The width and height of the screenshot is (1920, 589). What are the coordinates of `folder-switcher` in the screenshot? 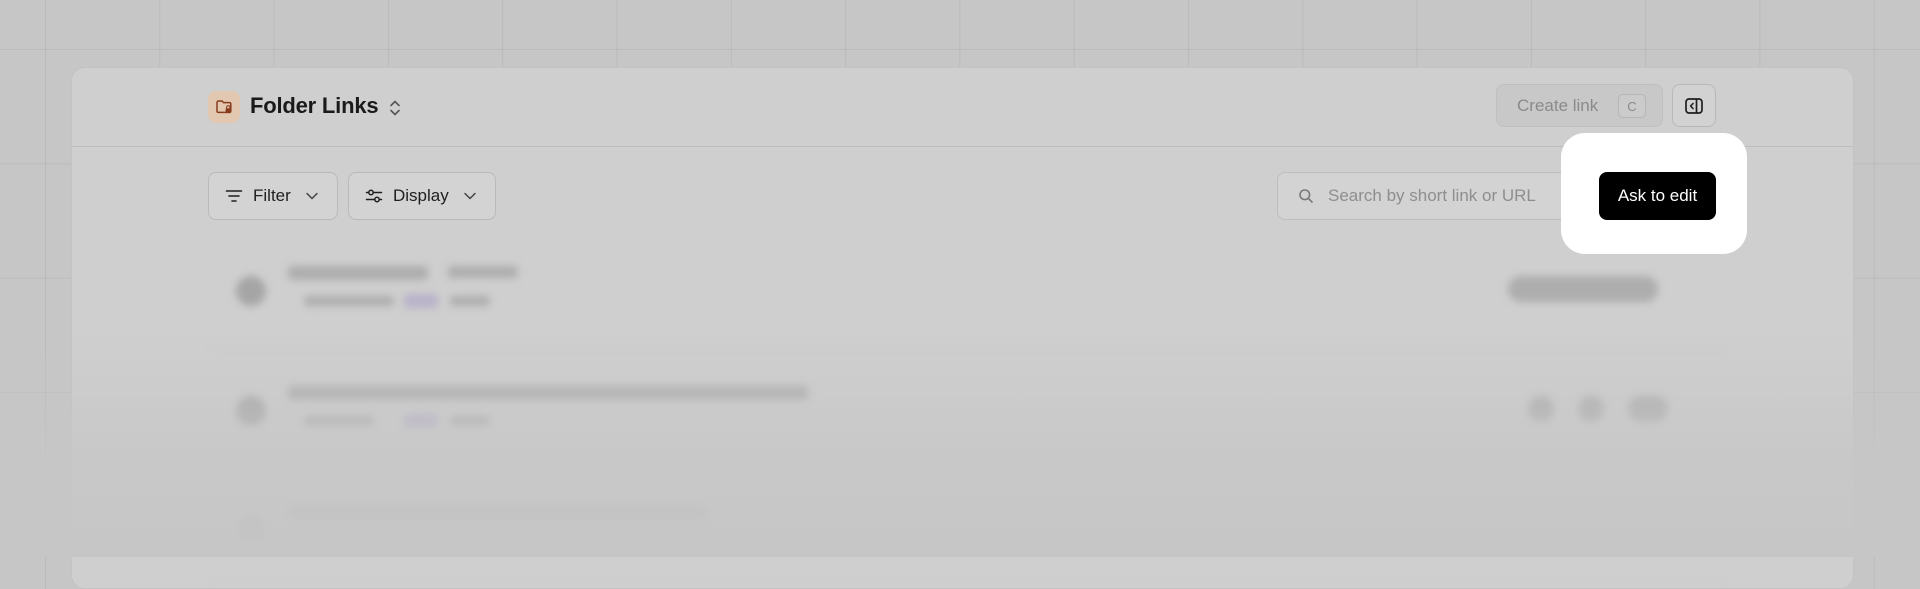 It's located at (395, 108).